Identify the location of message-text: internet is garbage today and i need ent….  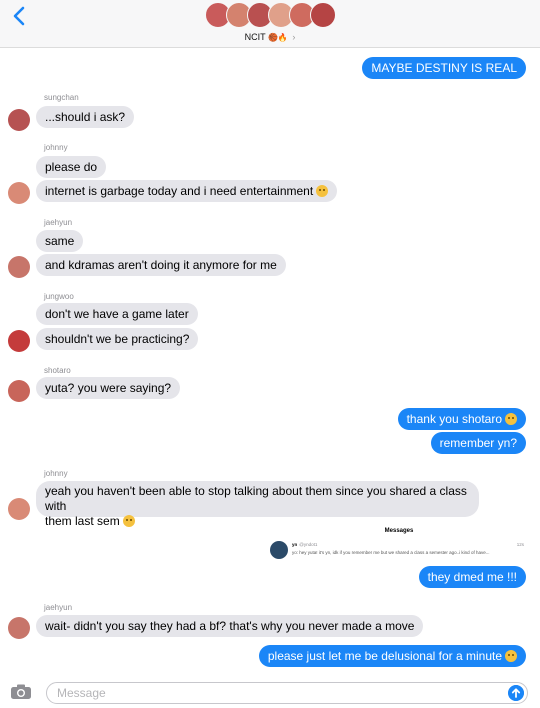
(179, 191).